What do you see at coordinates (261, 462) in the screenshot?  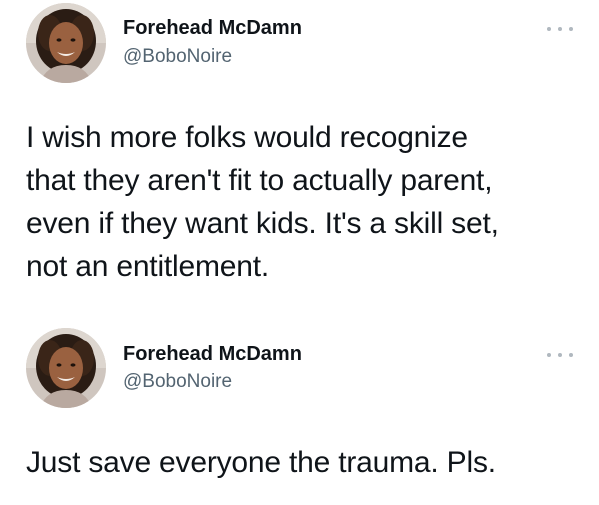 I see `tweet-text-line: Just save everyone the trauma. Pls.` at bounding box center [261, 462].